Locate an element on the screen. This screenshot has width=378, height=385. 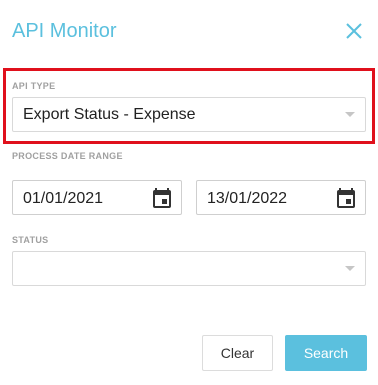
close-icon is located at coordinates (354, 31).